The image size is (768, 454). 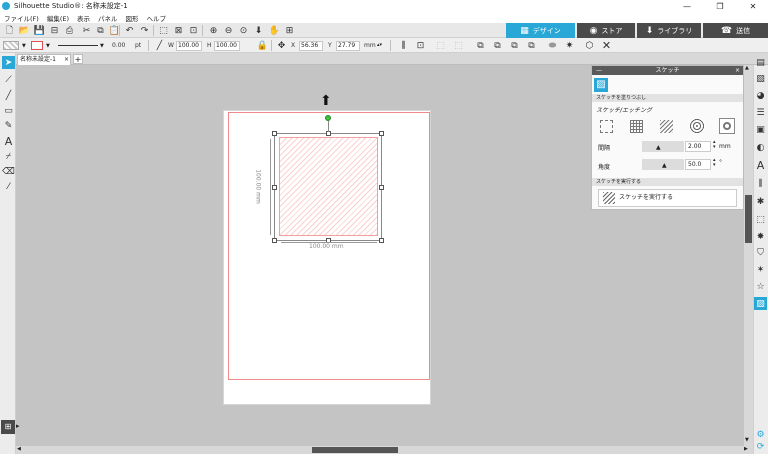 I want to click on tab-send: ☎ 送信, so click(x=735, y=30).